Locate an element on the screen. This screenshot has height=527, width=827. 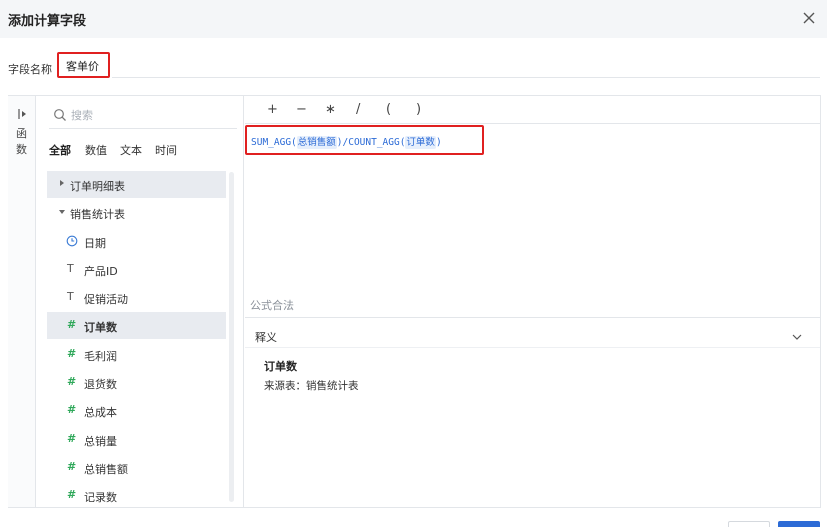
field-item-total-volume: # 总销量 is located at coordinates (136, 439).